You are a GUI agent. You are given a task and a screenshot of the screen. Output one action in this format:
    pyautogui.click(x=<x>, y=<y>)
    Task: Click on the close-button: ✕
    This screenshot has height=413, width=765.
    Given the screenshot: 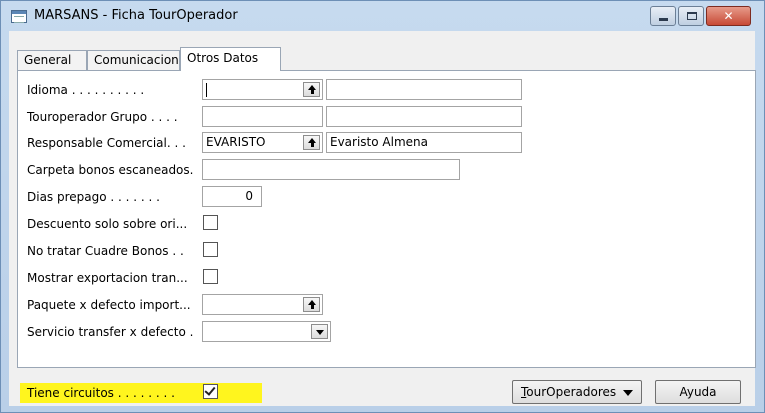 What is the action you would take?
    pyautogui.click(x=728, y=16)
    